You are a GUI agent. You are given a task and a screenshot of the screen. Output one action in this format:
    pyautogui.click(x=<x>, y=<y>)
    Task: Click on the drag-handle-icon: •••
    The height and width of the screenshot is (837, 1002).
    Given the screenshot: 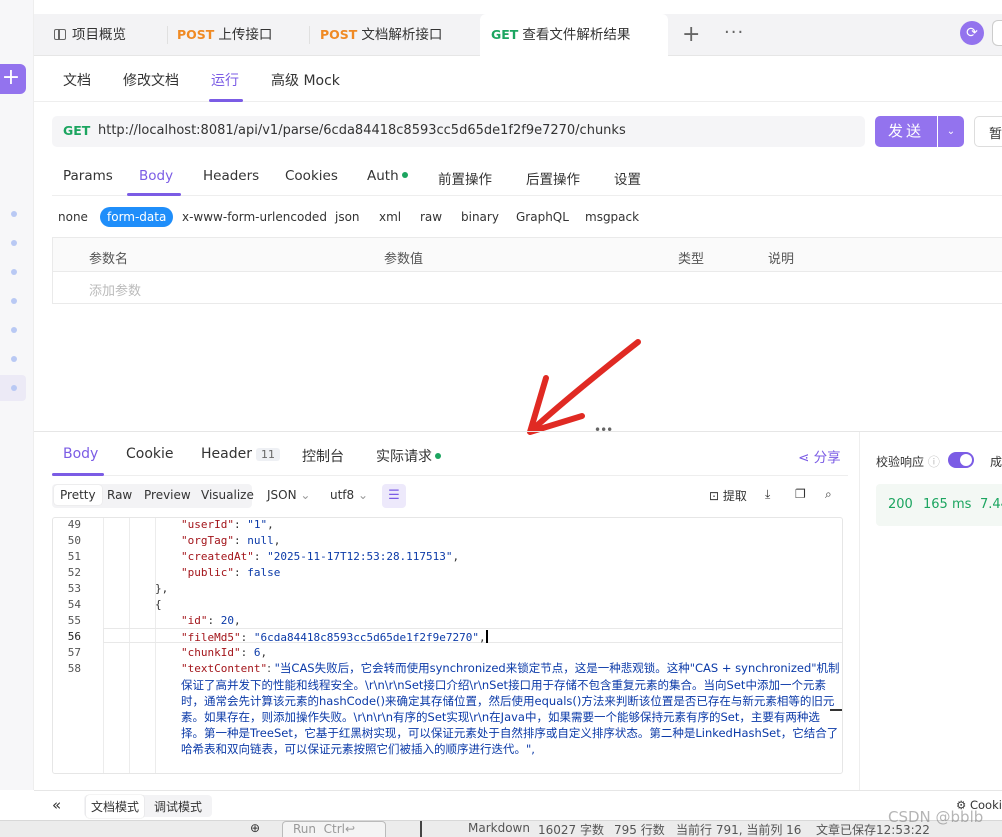 What is the action you would take?
    pyautogui.click(x=603, y=430)
    